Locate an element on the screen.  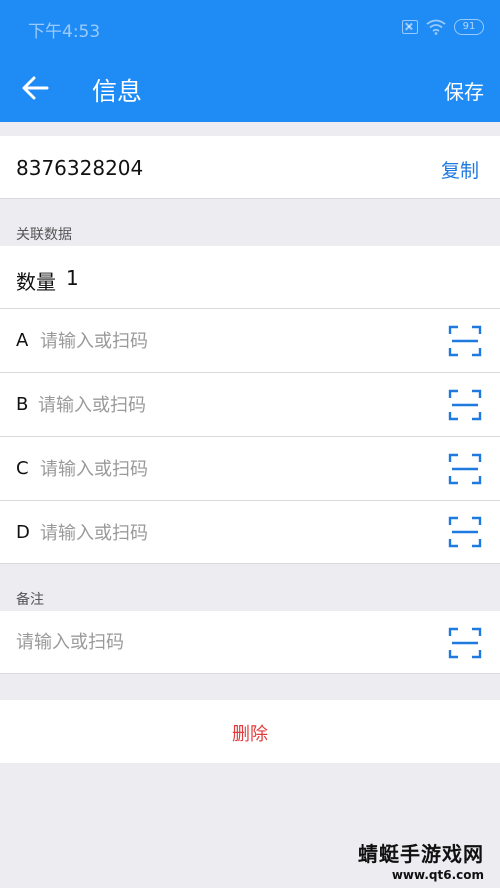
scan-button-d is located at coordinates (465, 532).